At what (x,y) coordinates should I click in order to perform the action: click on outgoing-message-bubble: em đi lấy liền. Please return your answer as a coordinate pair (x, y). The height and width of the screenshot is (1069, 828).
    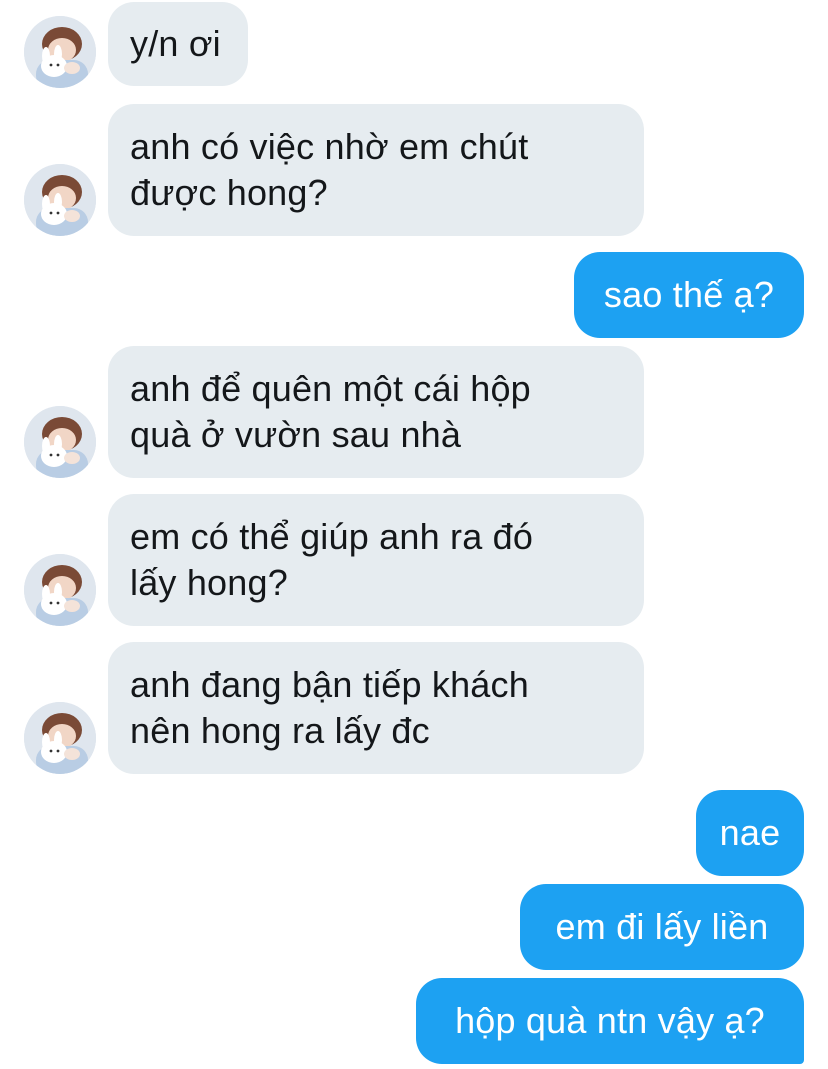
    Looking at the image, I should click on (662, 927).